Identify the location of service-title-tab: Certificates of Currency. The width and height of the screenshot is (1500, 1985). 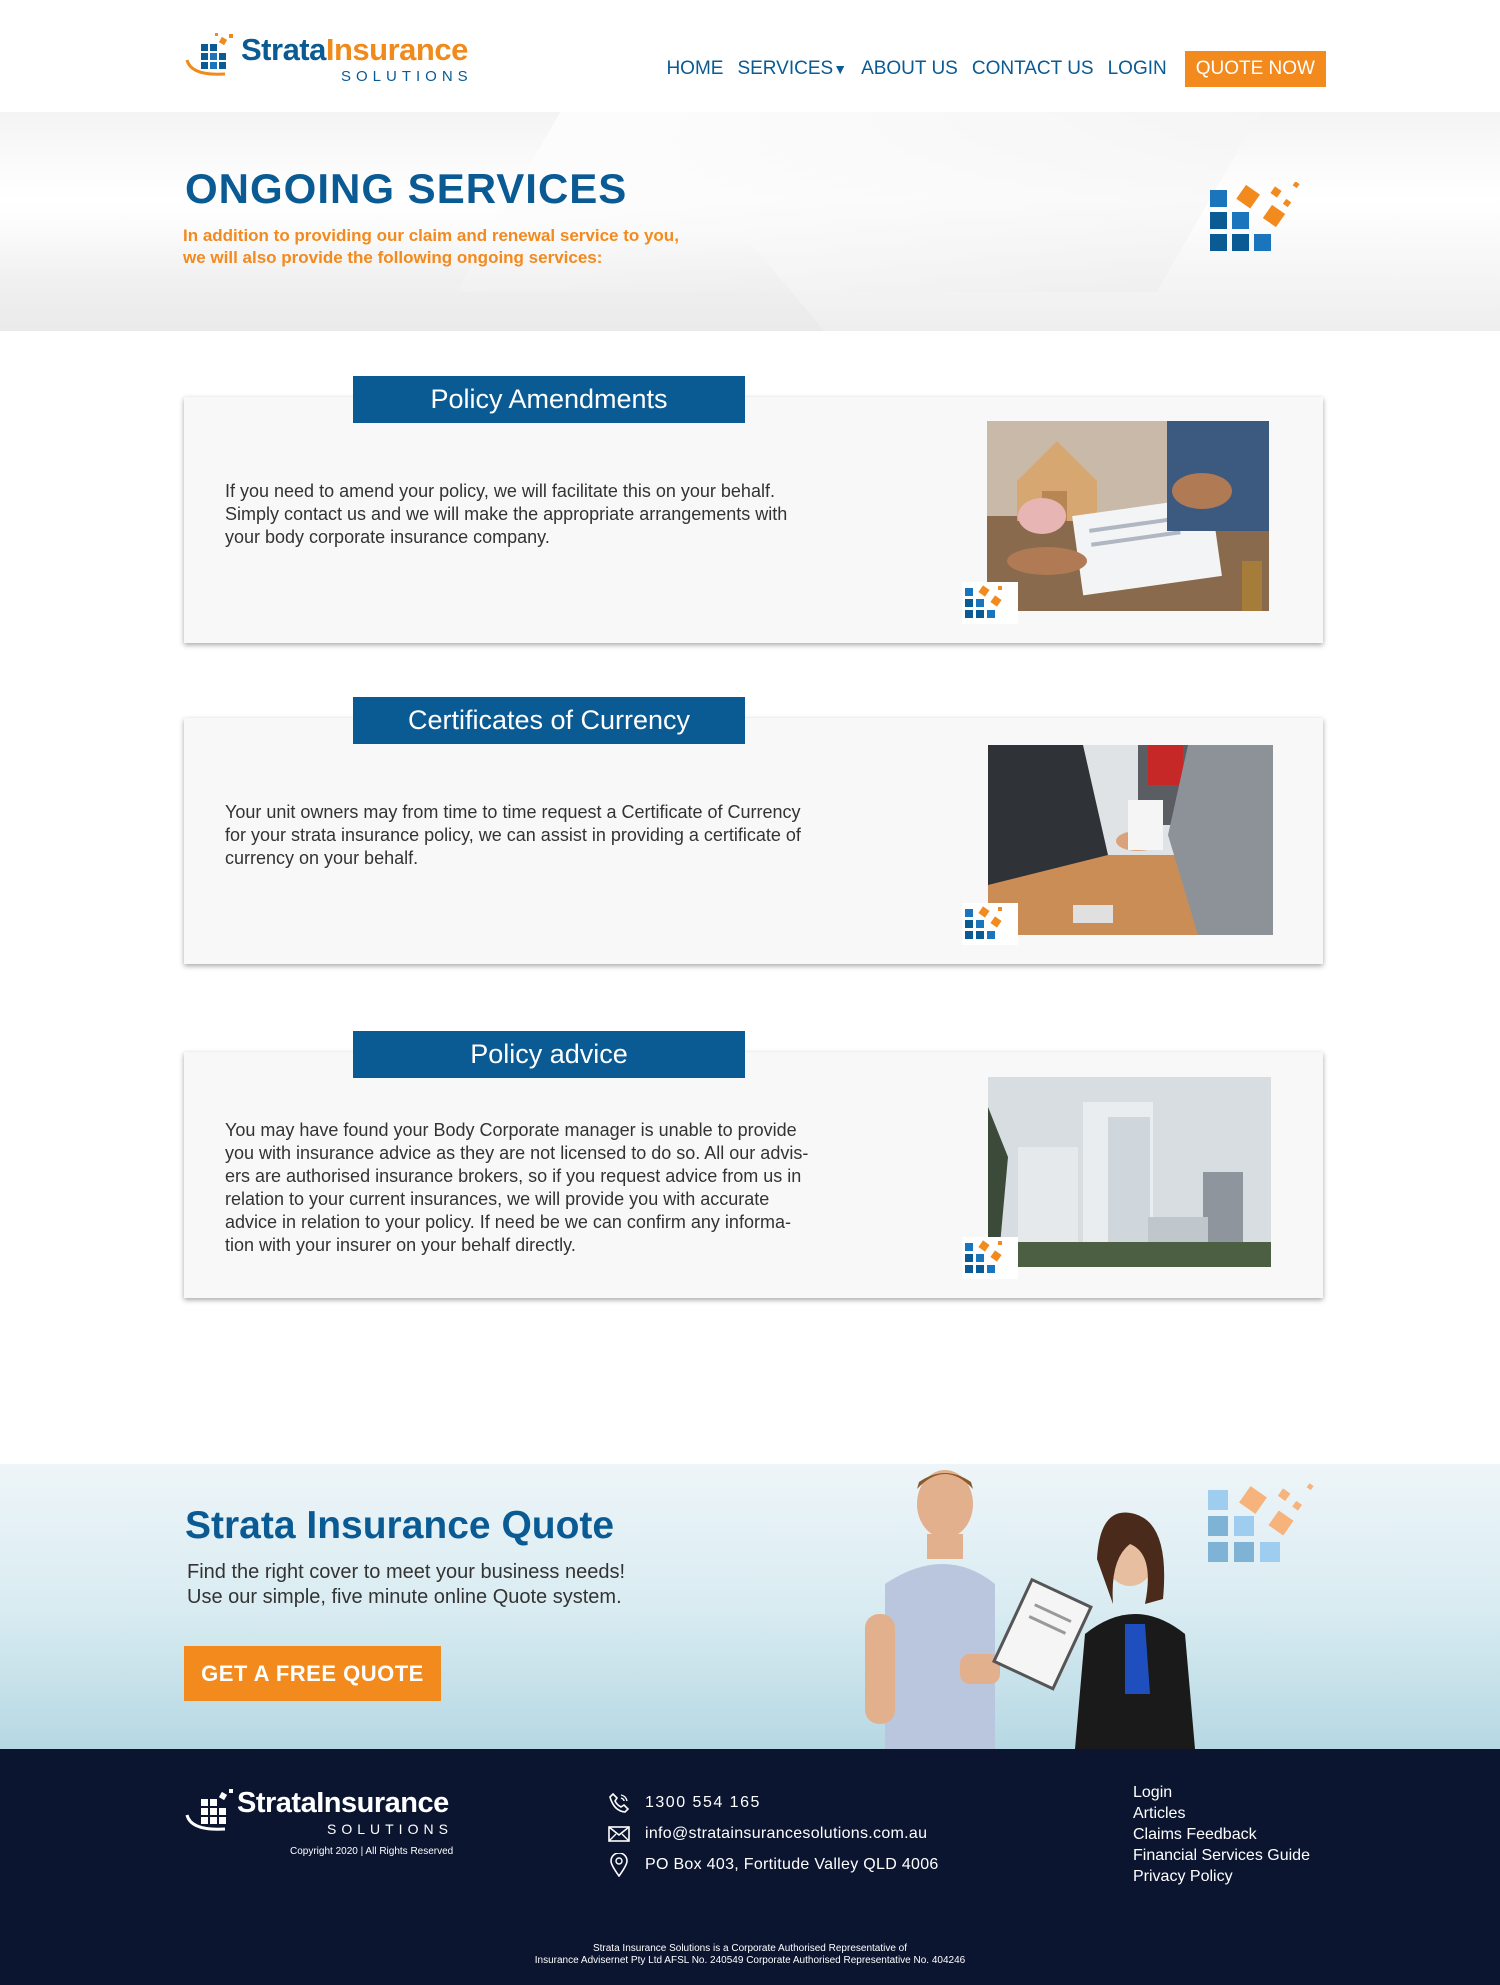
(549, 720).